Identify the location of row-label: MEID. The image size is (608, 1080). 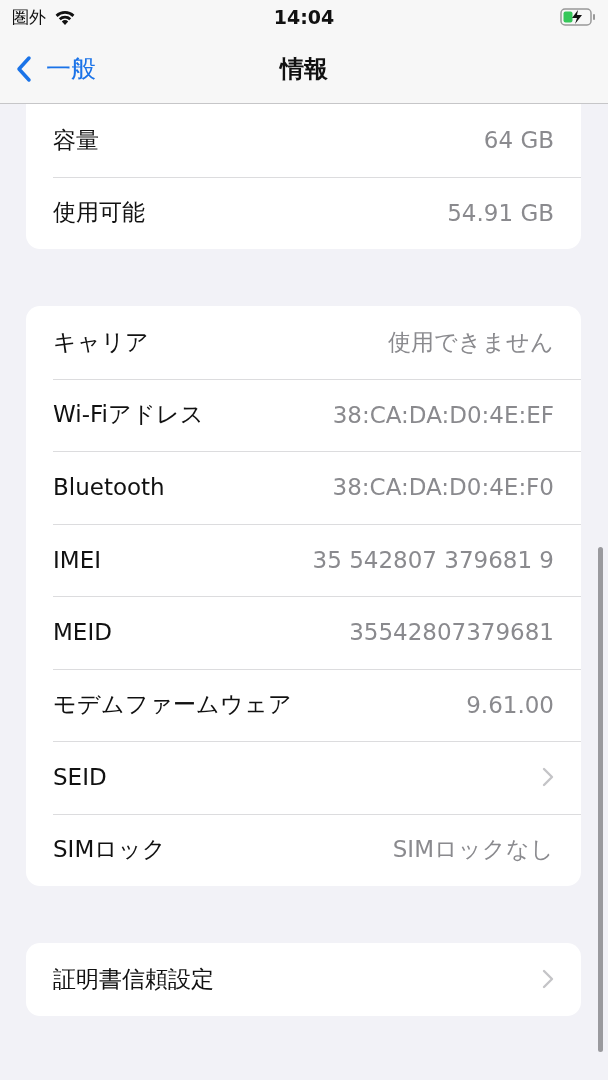
(82, 632).